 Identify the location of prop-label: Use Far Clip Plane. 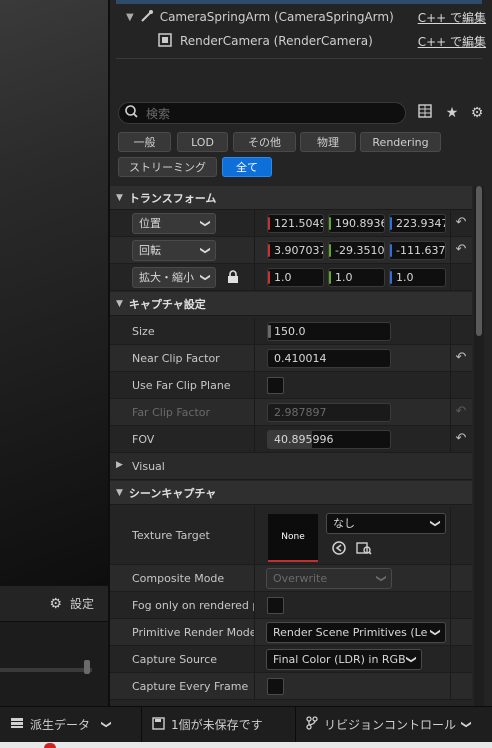
(181, 385).